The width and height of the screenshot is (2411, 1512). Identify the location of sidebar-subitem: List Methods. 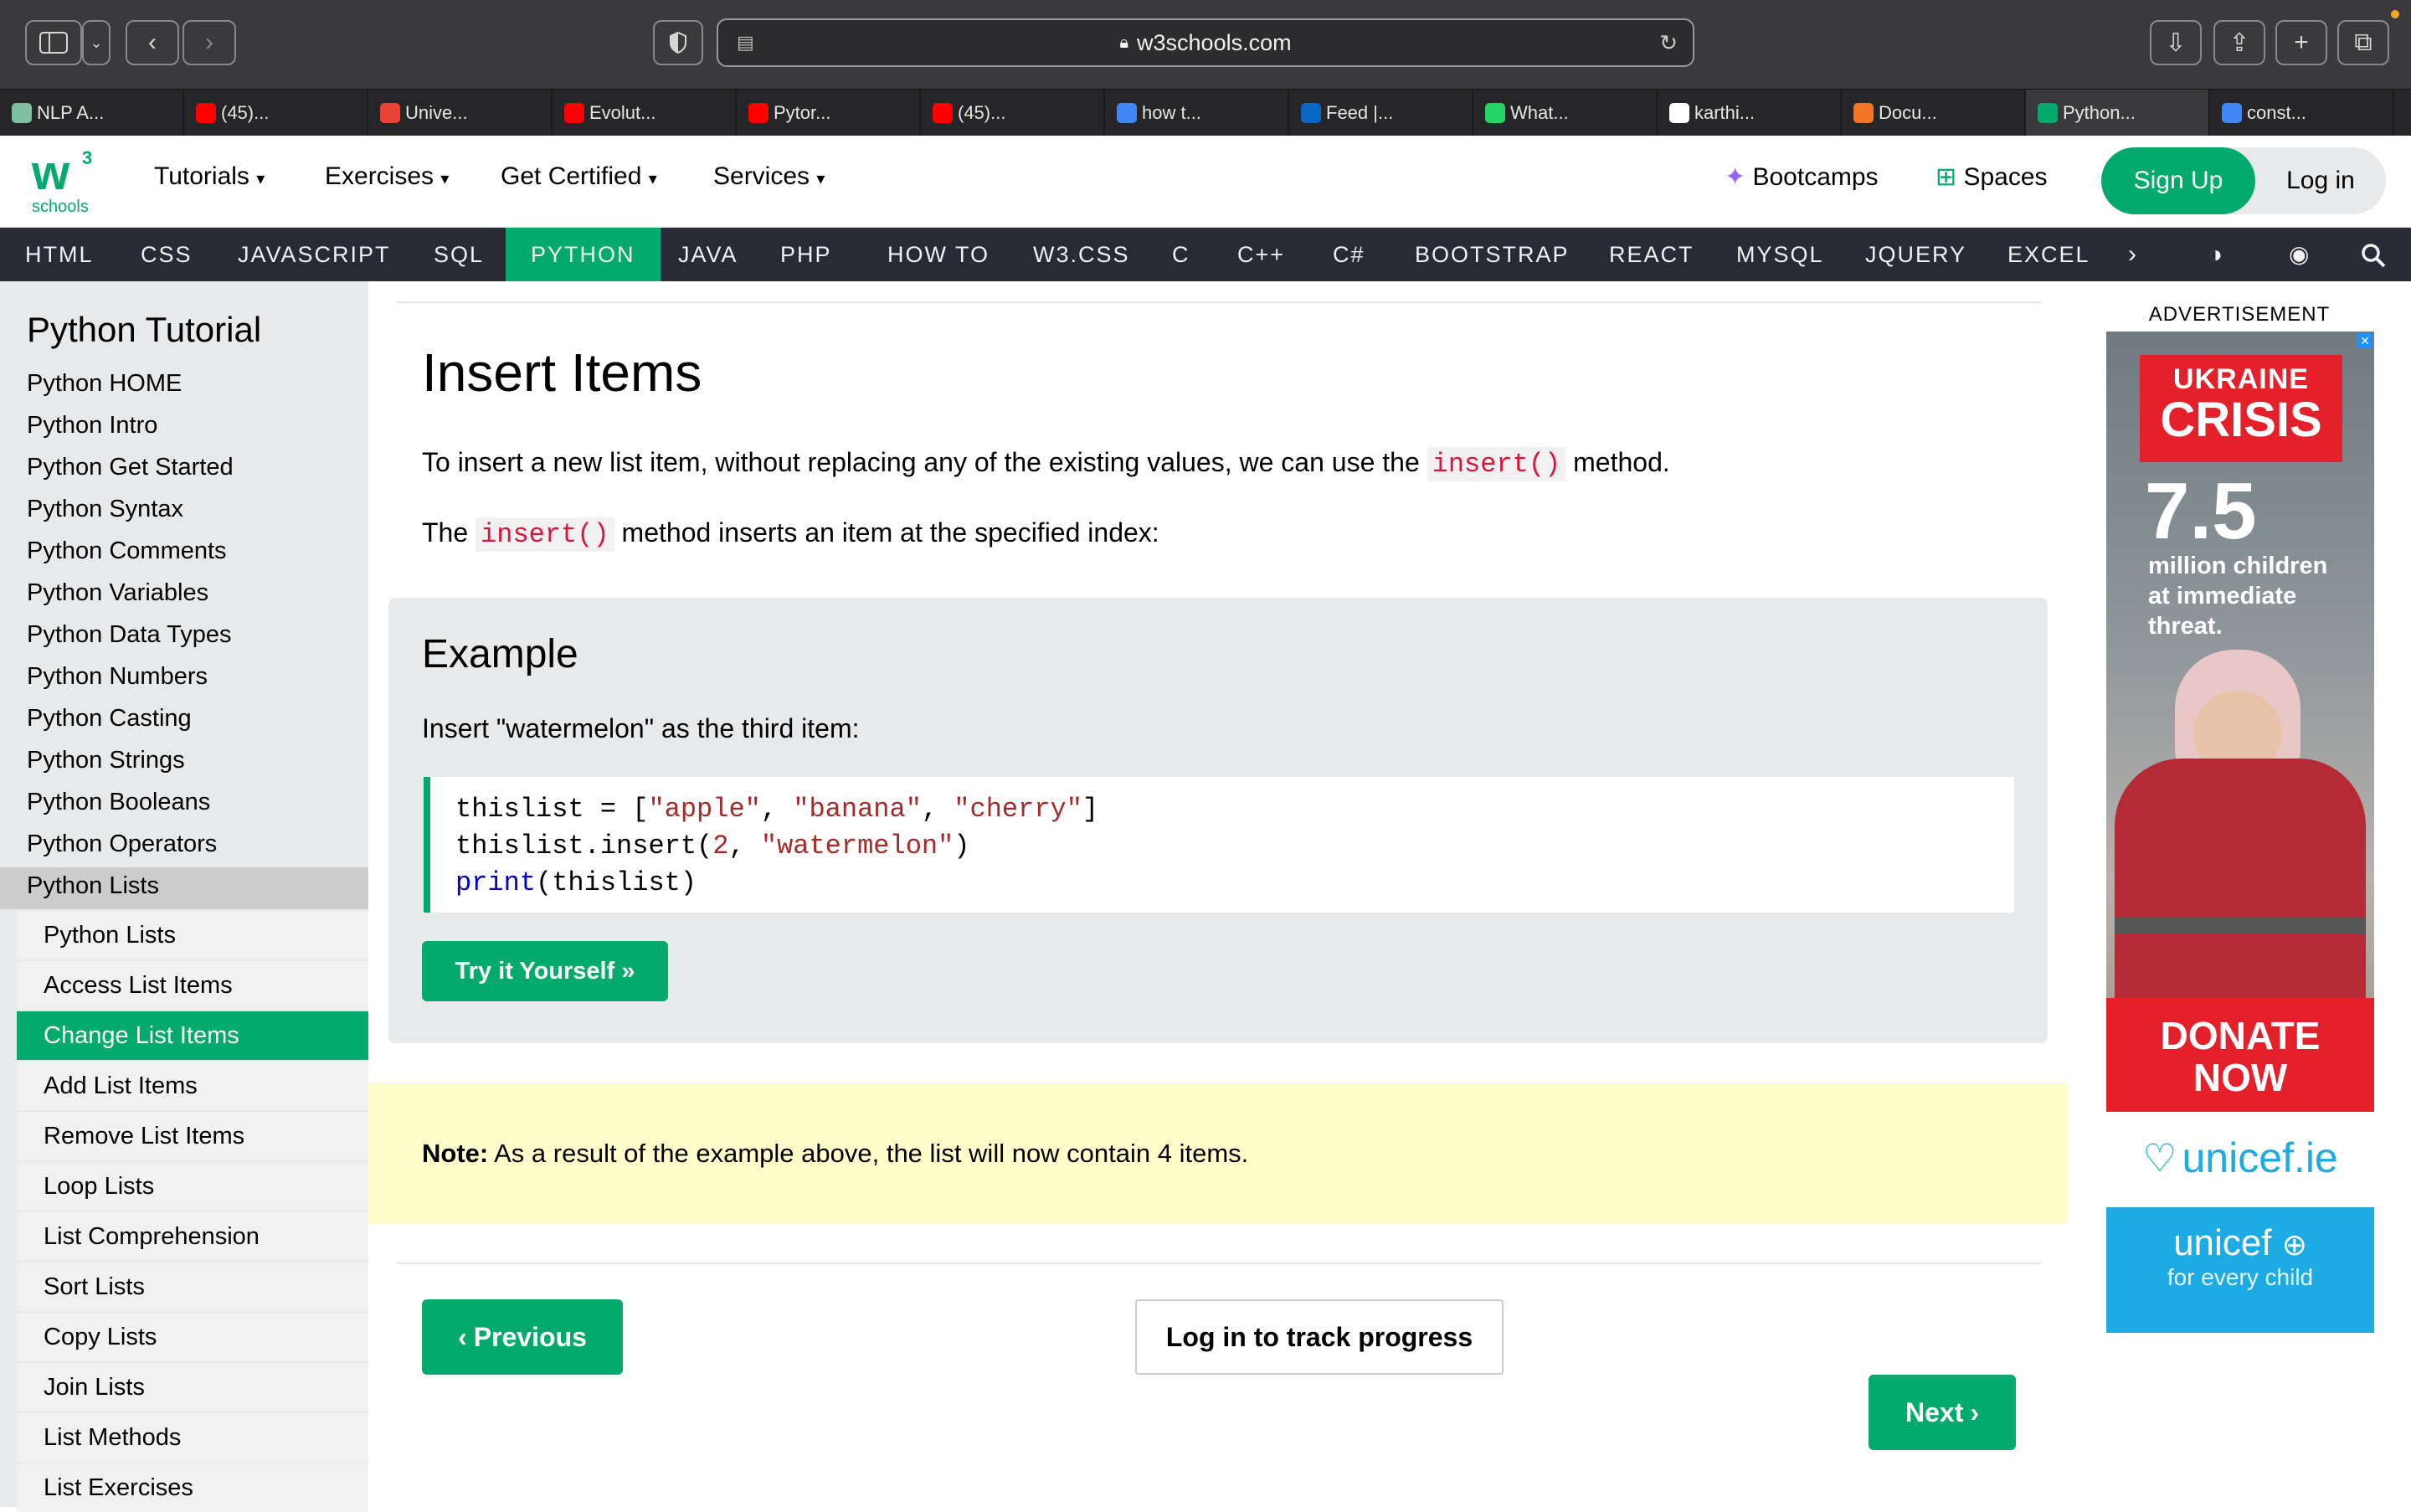
(192, 1437).